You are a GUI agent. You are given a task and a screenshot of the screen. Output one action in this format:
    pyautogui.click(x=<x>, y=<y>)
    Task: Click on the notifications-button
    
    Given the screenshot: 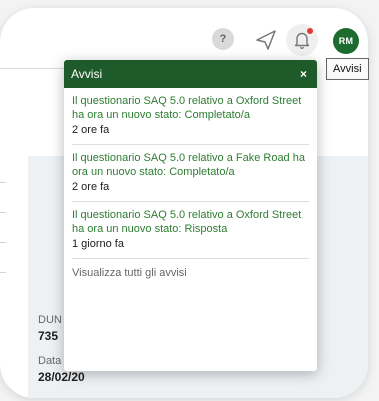 What is the action you would take?
    pyautogui.click(x=302, y=40)
    